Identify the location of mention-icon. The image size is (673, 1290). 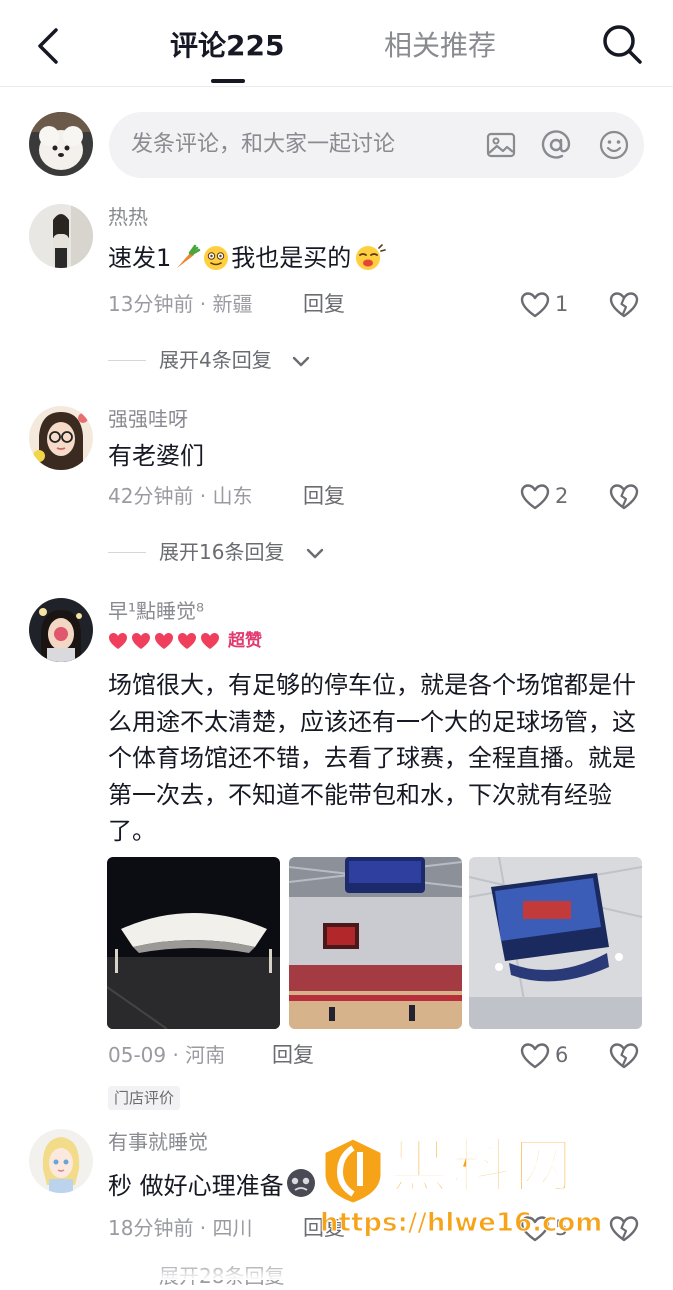
(556, 145).